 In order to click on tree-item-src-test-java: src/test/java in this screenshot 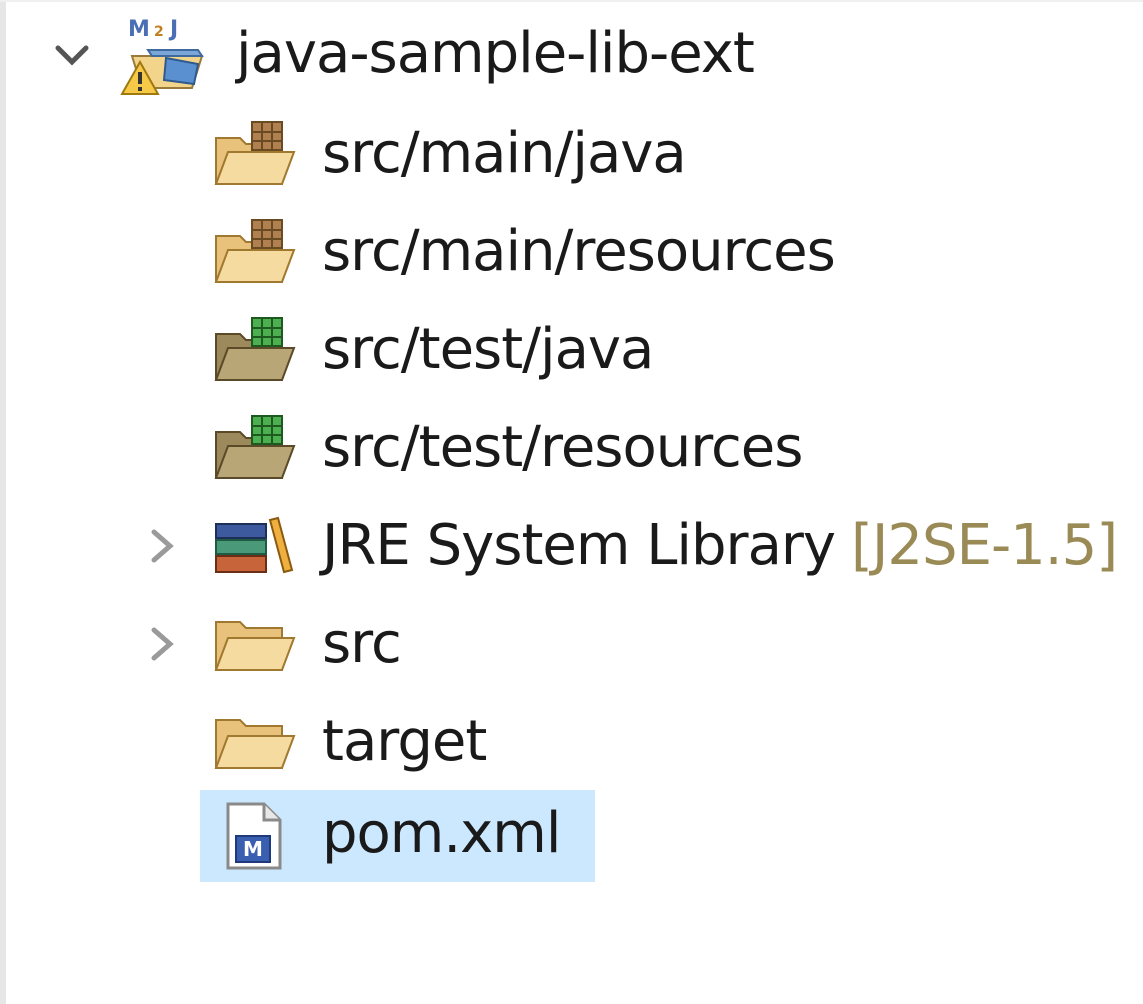, I will do `click(571, 350)`.